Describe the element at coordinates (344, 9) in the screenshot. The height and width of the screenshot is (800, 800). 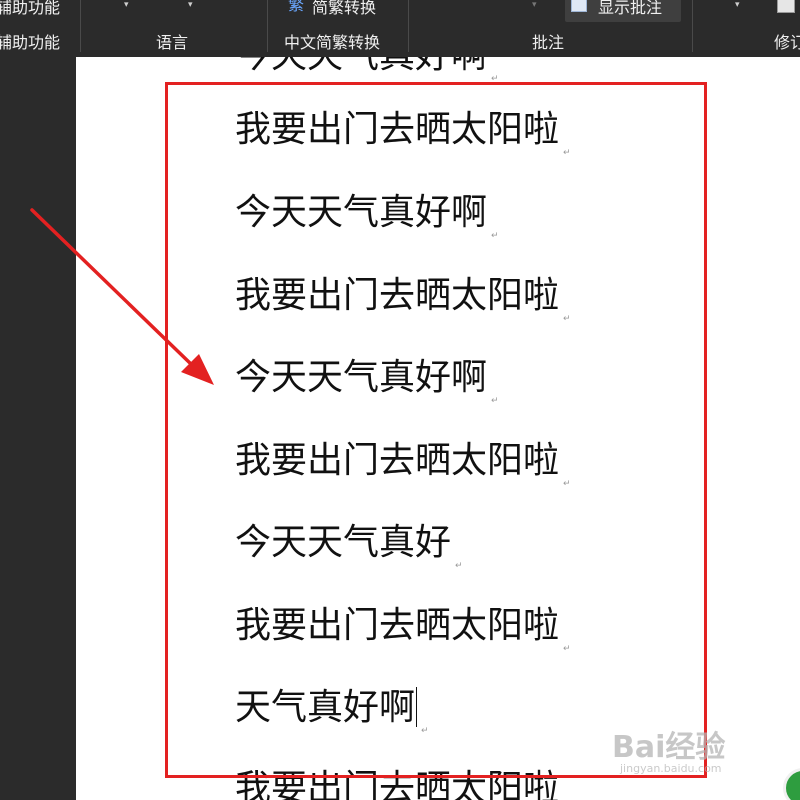
I see `simplified-traditional-convert-button: 简繁转换` at that location.